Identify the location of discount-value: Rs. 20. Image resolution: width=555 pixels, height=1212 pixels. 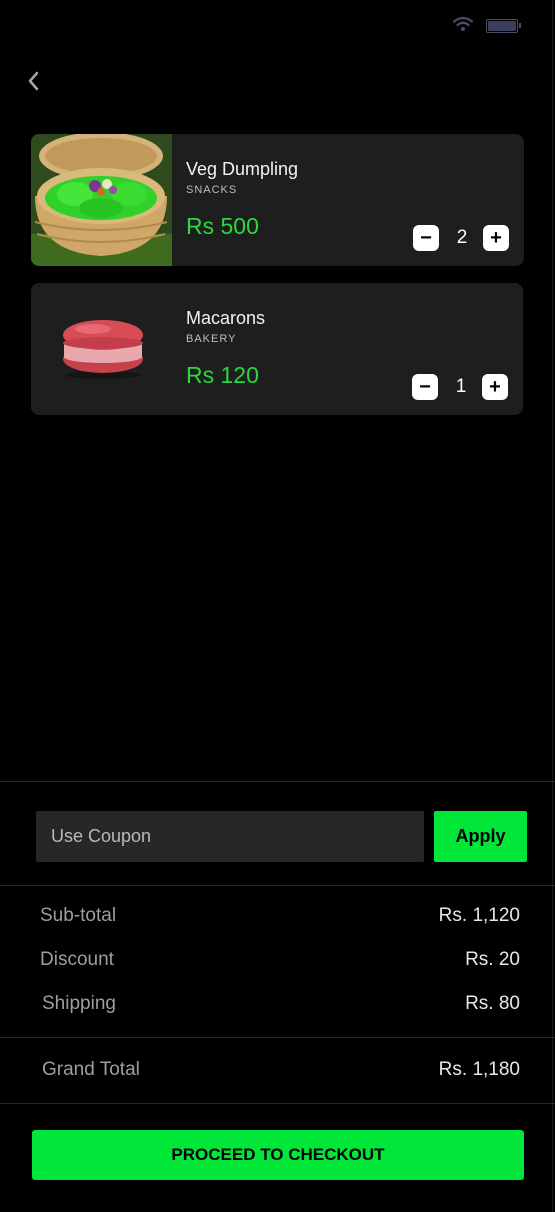
(492, 959).